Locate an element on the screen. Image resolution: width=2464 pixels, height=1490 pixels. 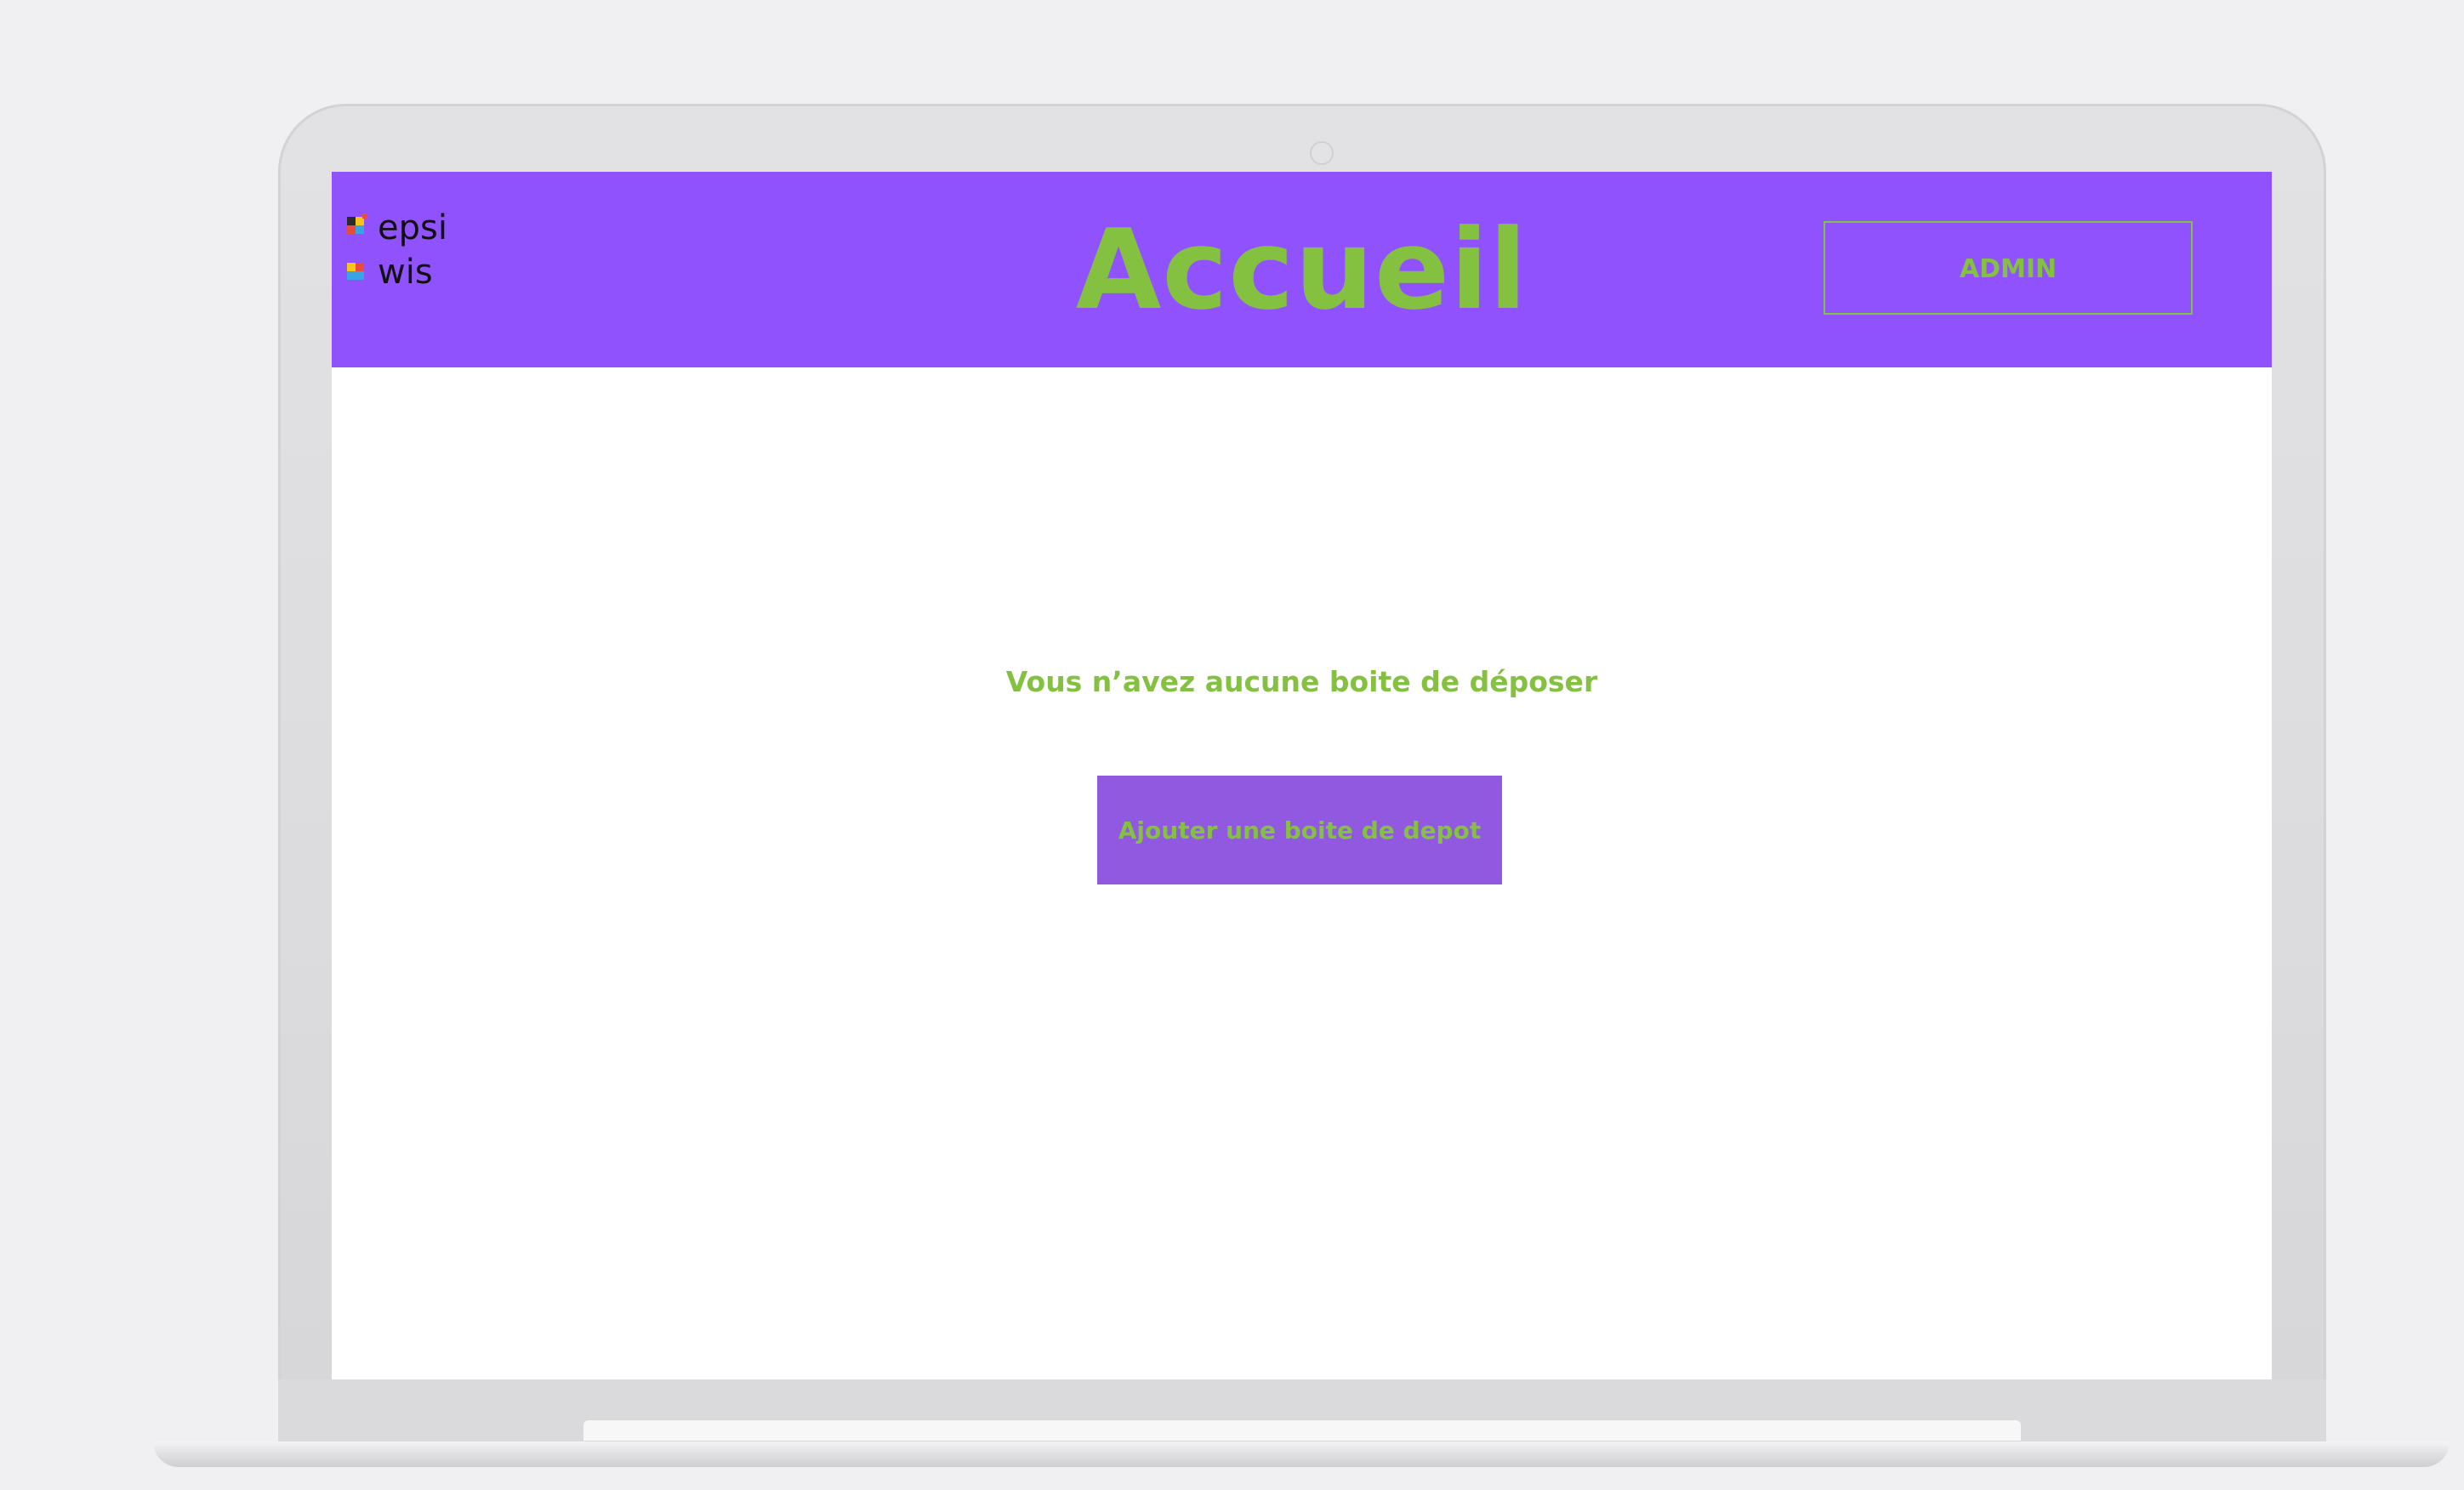
header-bar: epsi wis Accueil ADMIN is located at coordinates (1302, 269).